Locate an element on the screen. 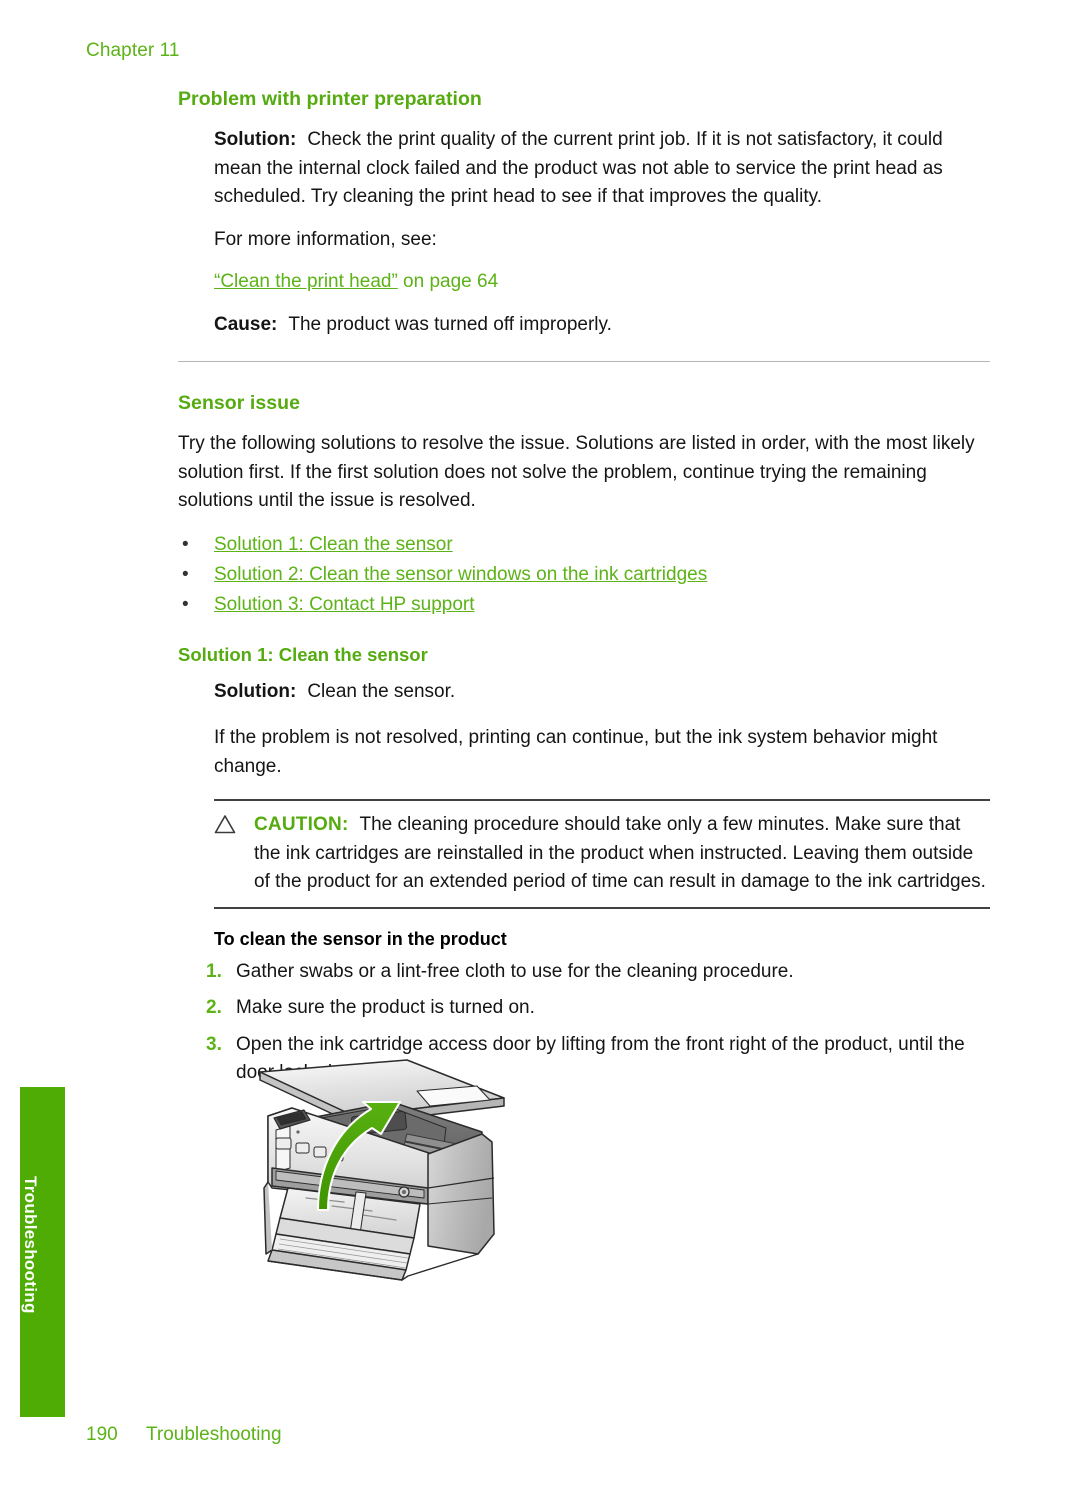 This screenshot has width=1080, height=1495. side-tab-label: Troubleshooting is located at coordinates (30, 1245).